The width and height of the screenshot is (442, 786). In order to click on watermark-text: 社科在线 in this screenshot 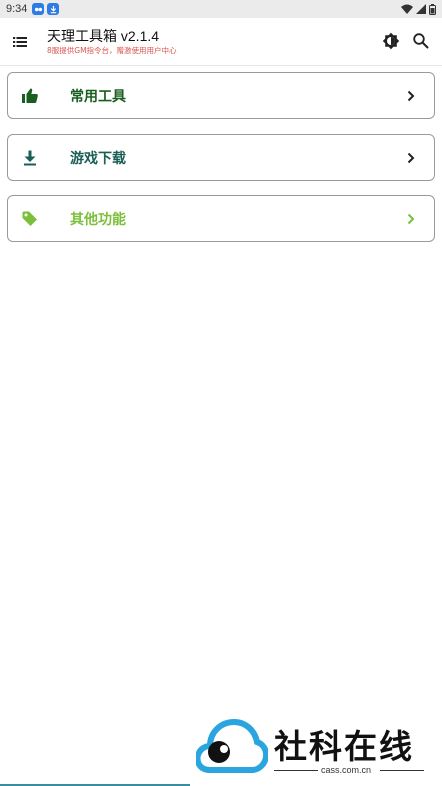, I will do `click(344, 746)`.